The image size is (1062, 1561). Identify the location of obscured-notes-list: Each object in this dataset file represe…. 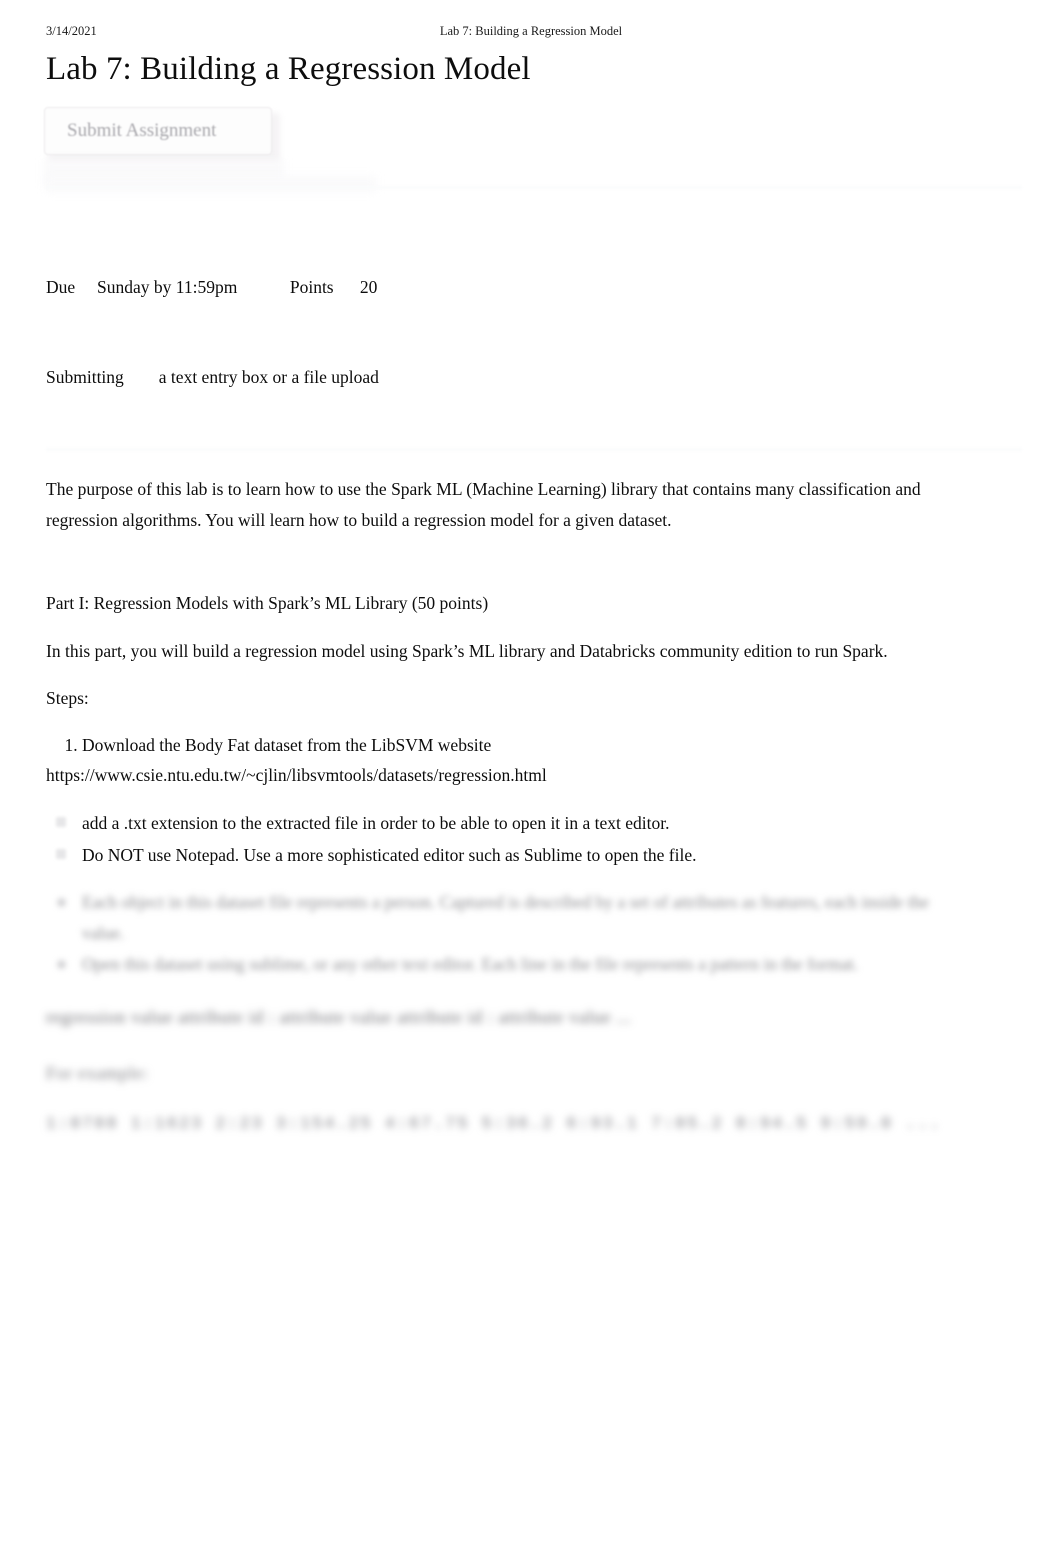
(496, 933).